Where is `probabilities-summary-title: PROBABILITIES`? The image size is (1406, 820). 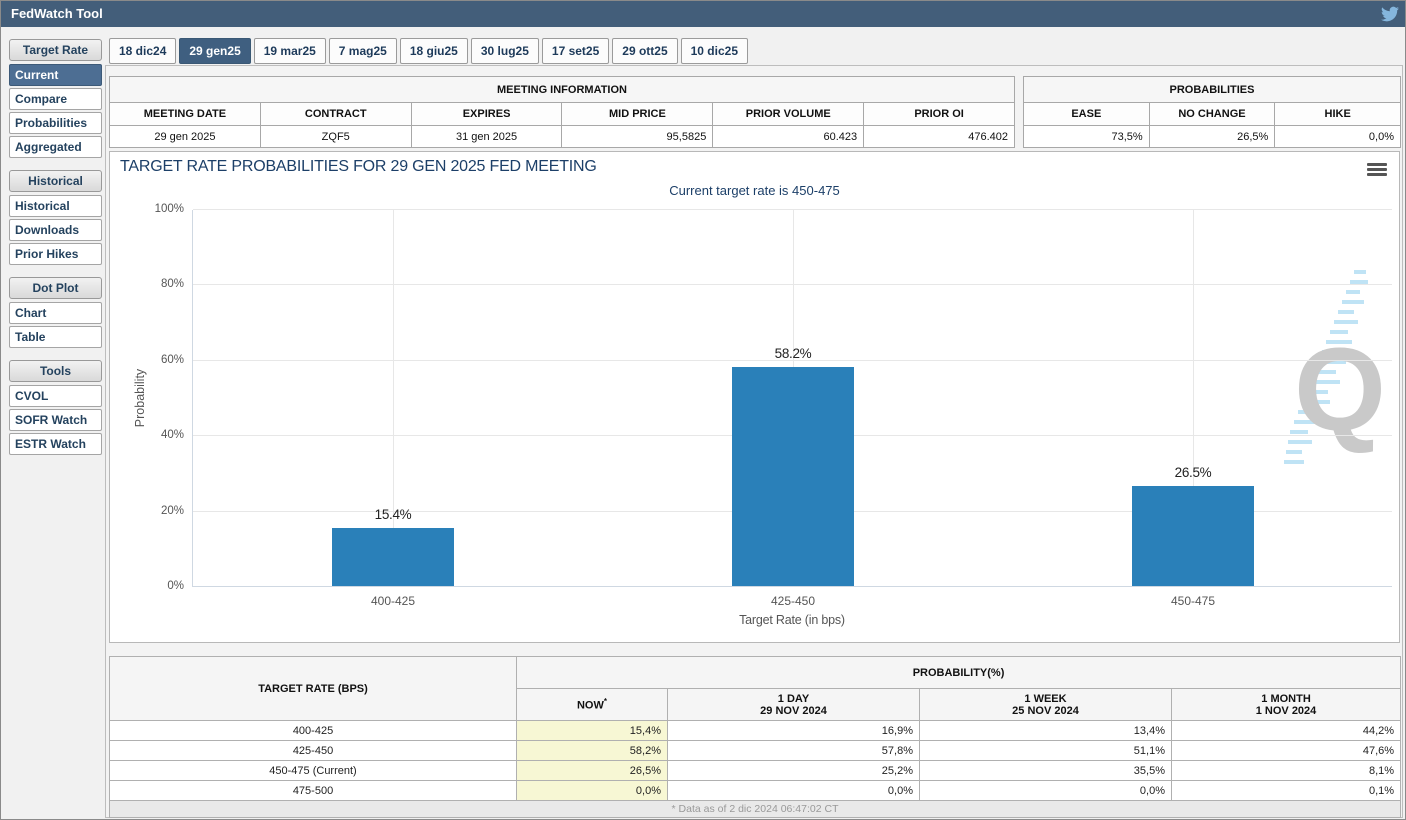 probabilities-summary-title: PROBABILITIES is located at coordinates (1212, 89).